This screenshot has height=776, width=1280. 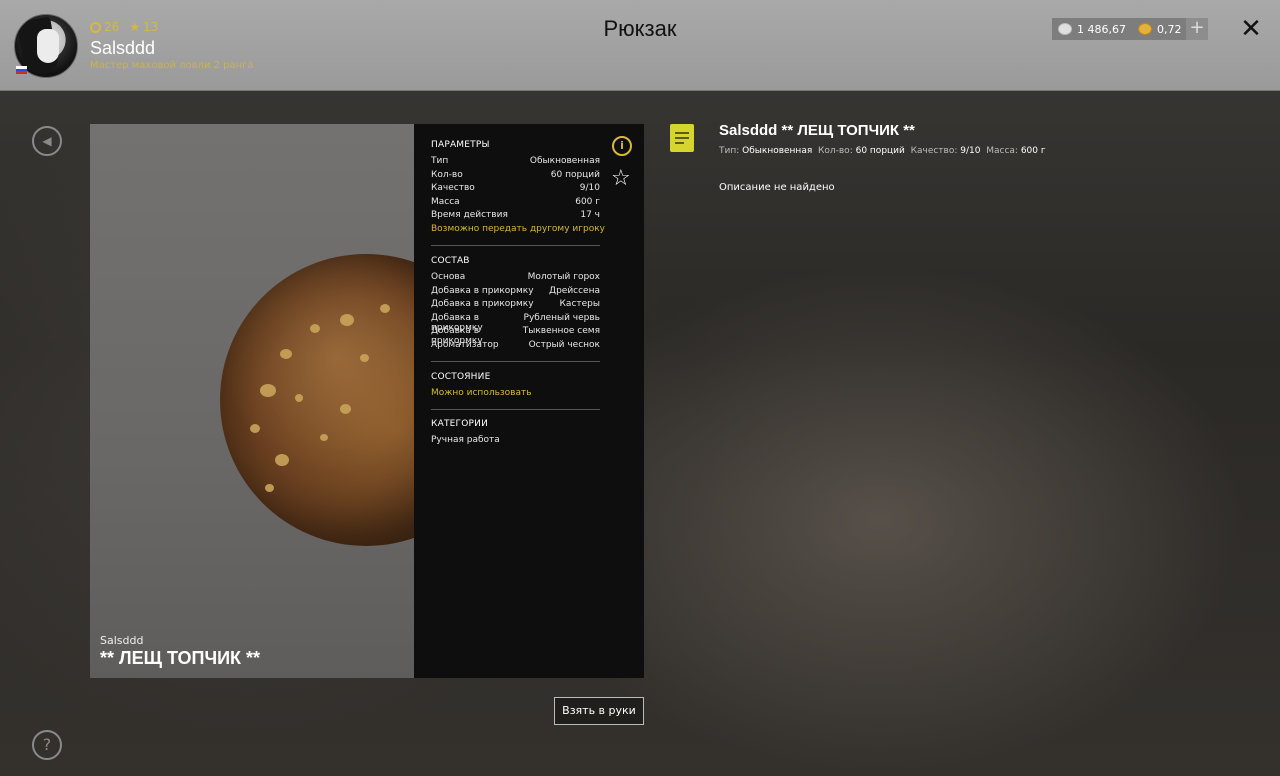 What do you see at coordinates (1169, 29) in the screenshot?
I see `gold-value: 0,72` at bounding box center [1169, 29].